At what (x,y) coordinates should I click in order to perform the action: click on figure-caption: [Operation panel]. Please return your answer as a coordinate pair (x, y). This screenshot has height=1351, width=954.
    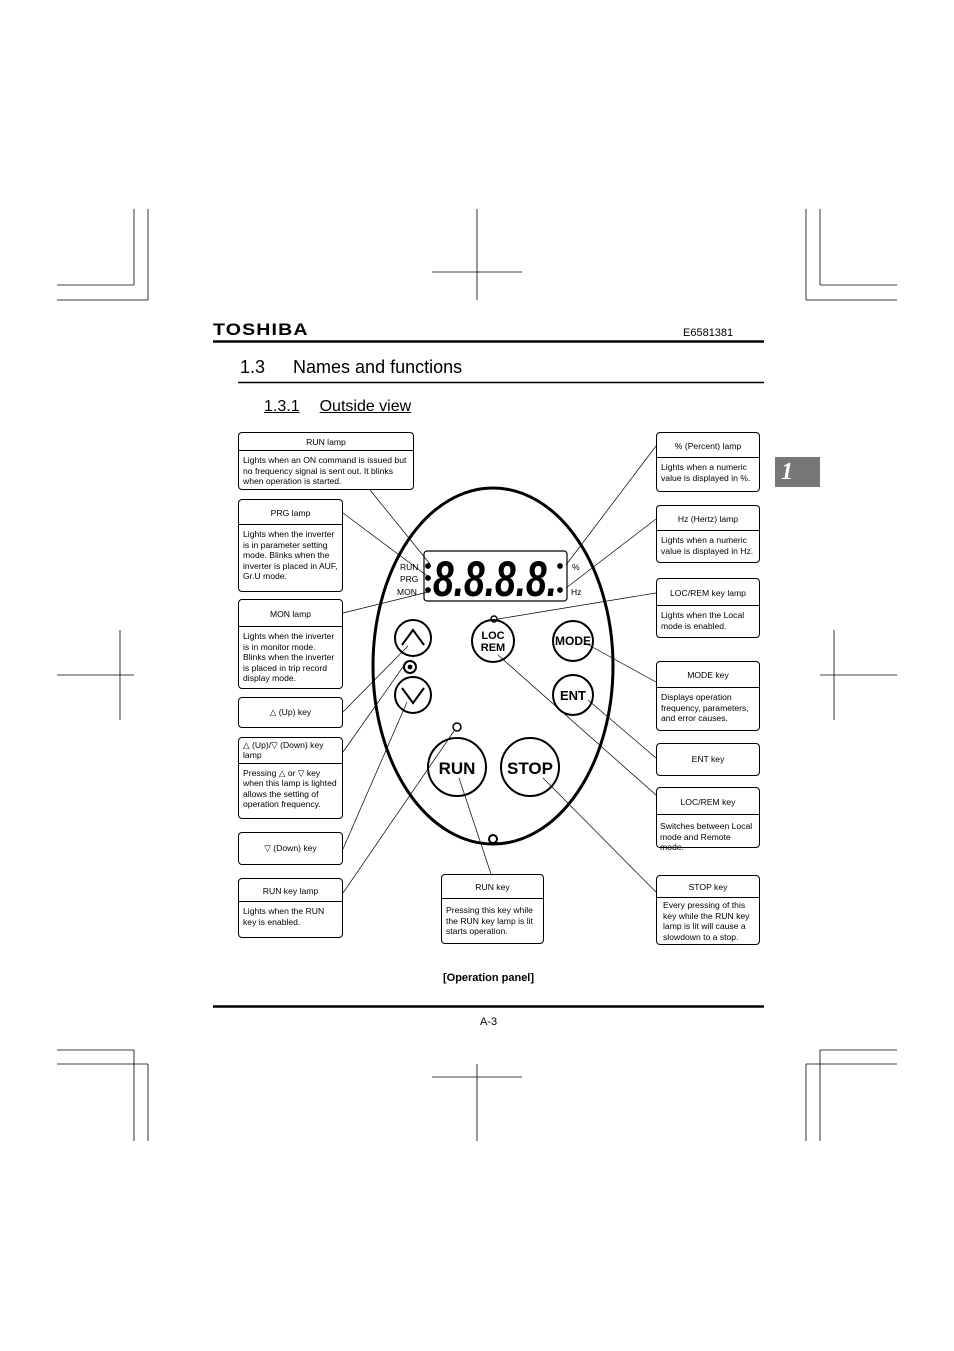
    Looking at the image, I should click on (488, 978).